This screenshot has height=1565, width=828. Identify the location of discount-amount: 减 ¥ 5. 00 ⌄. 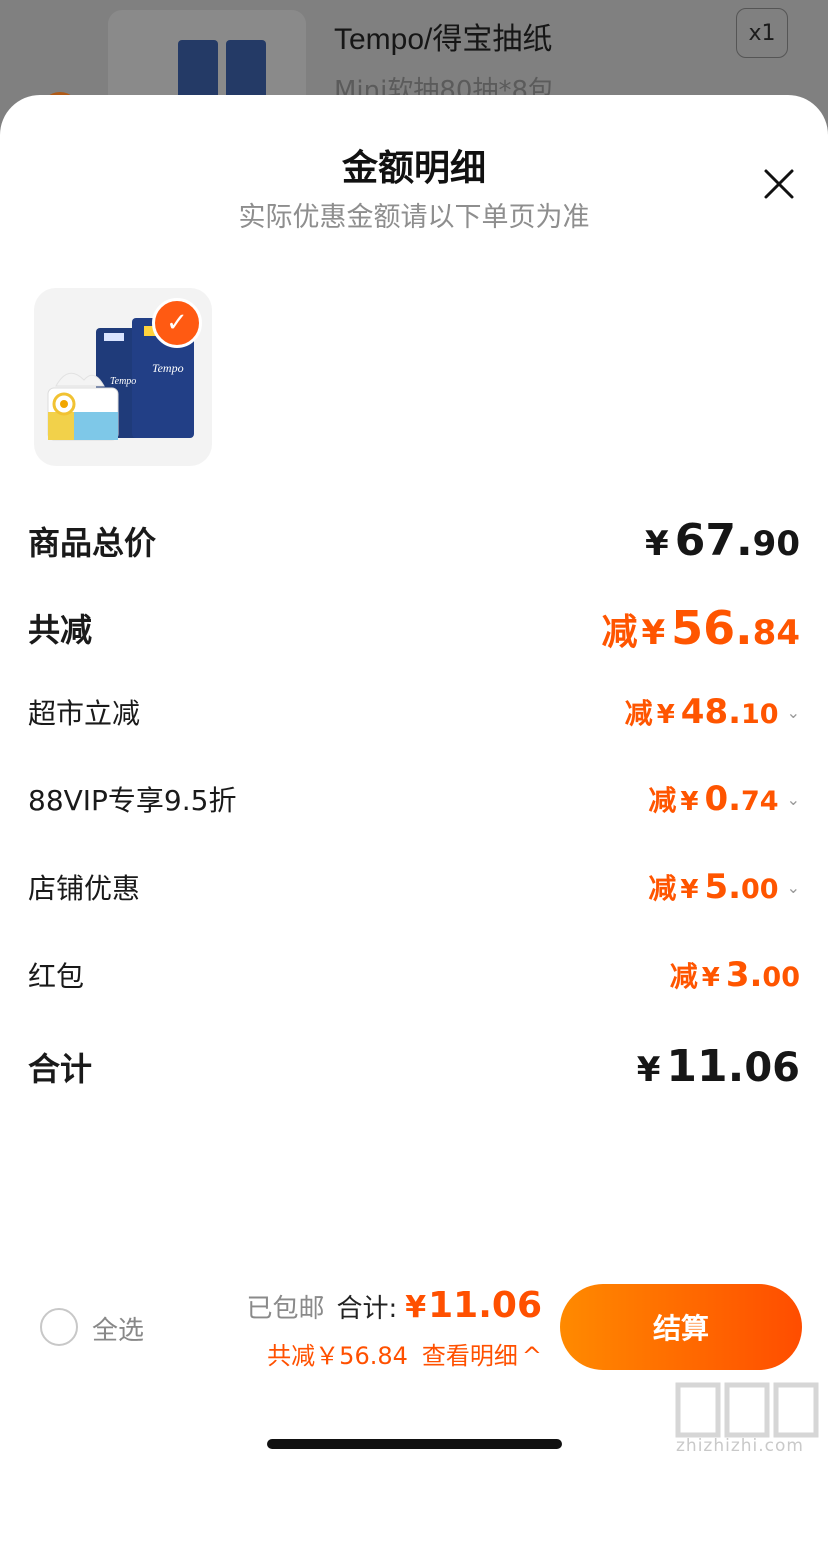
(724, 887).